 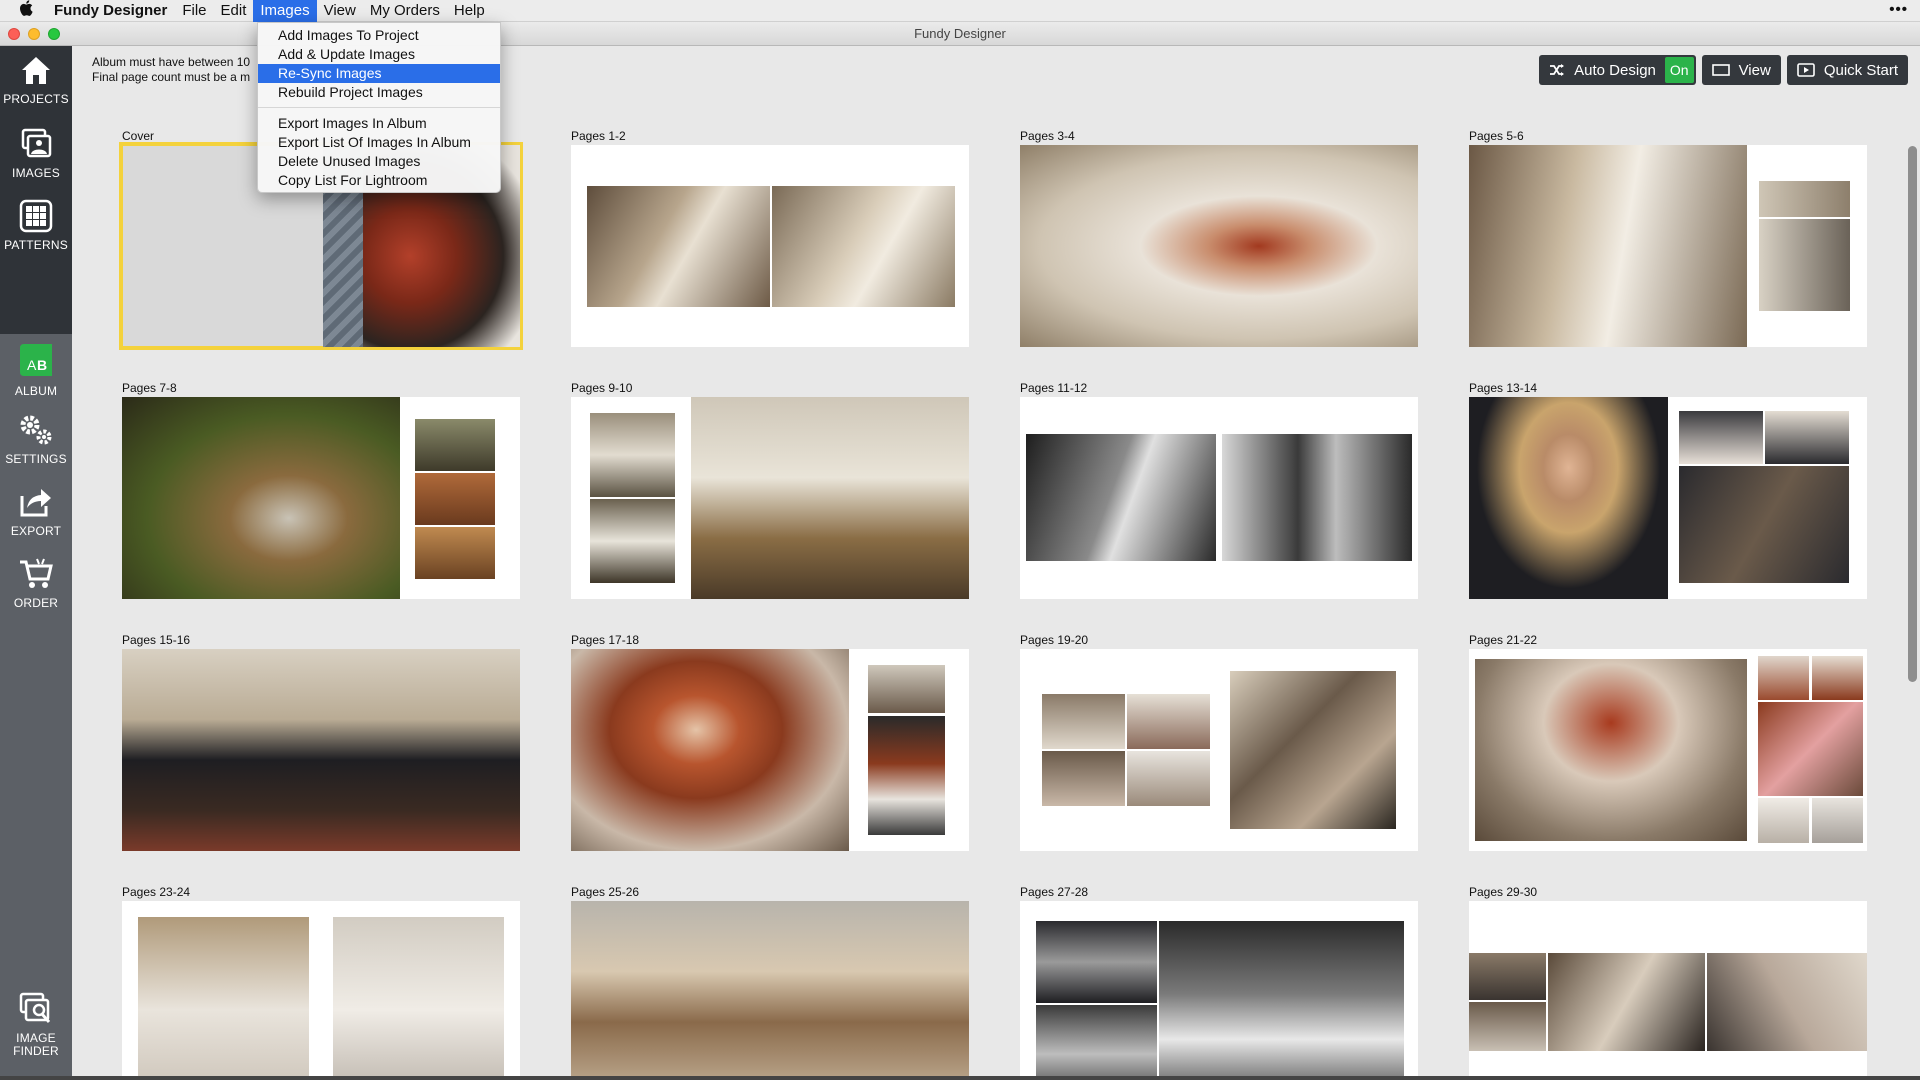 What do you see at coordinates (36, 518) in the screenshot?
I see `sidebar-item-export: EXPORT` at bounding box center [36, 518].